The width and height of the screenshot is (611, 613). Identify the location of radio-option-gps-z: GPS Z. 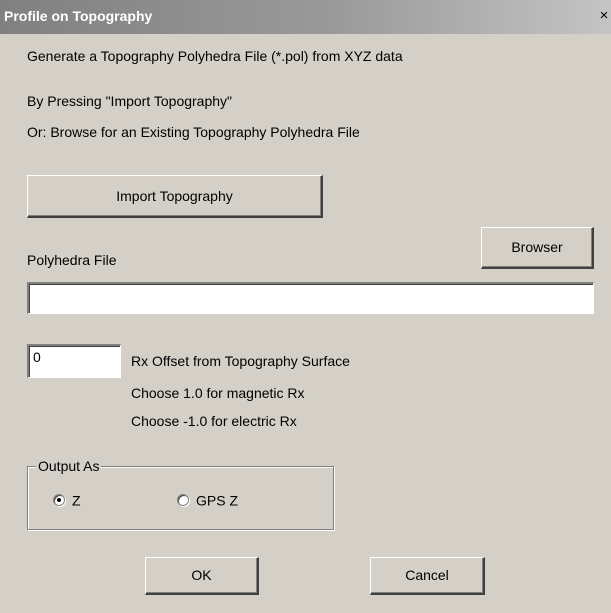
(207, 499).